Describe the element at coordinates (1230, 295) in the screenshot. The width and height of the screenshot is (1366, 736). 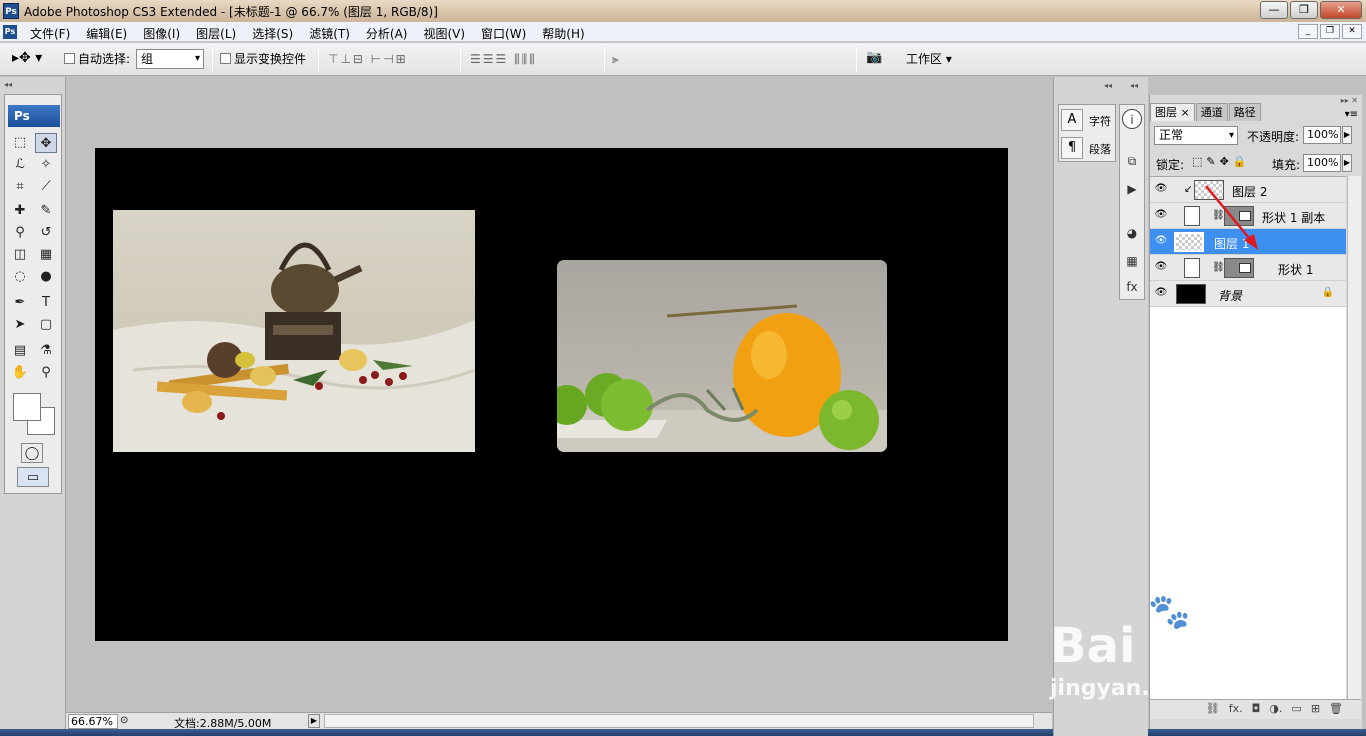
I see `layer-name: 背景` at that location.